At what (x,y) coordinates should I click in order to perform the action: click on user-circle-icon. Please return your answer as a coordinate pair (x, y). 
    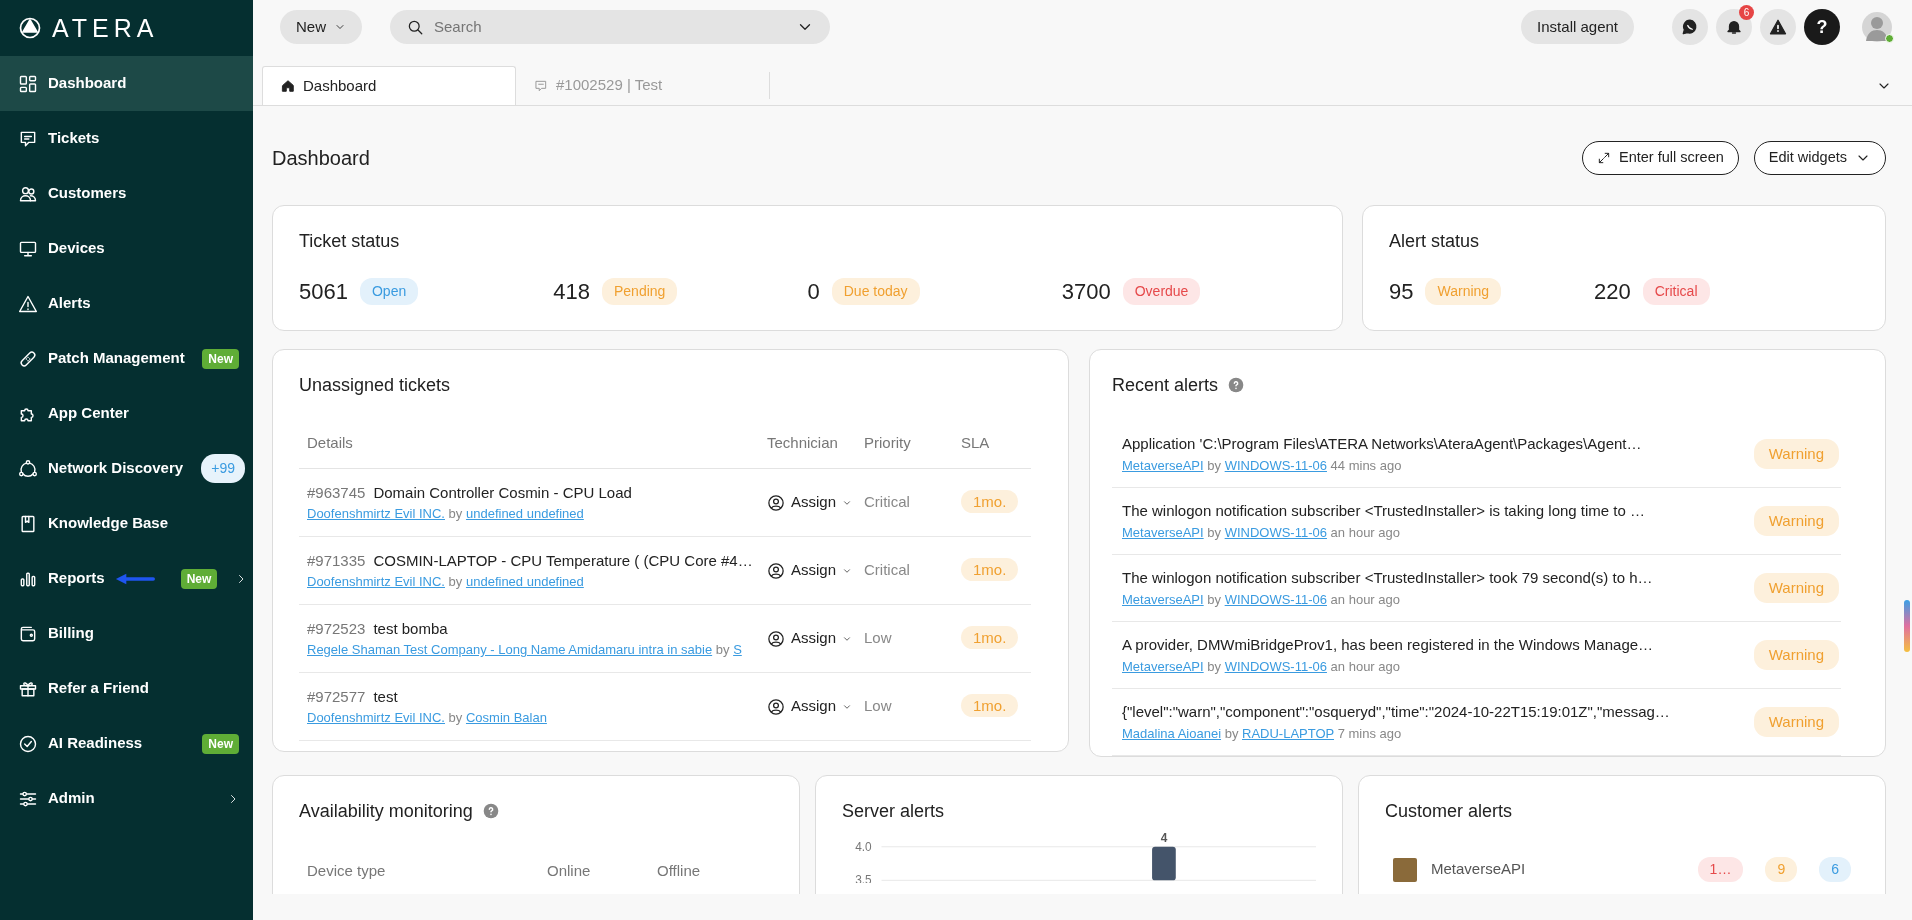
    Looking at the image, I should click on (776, 706).